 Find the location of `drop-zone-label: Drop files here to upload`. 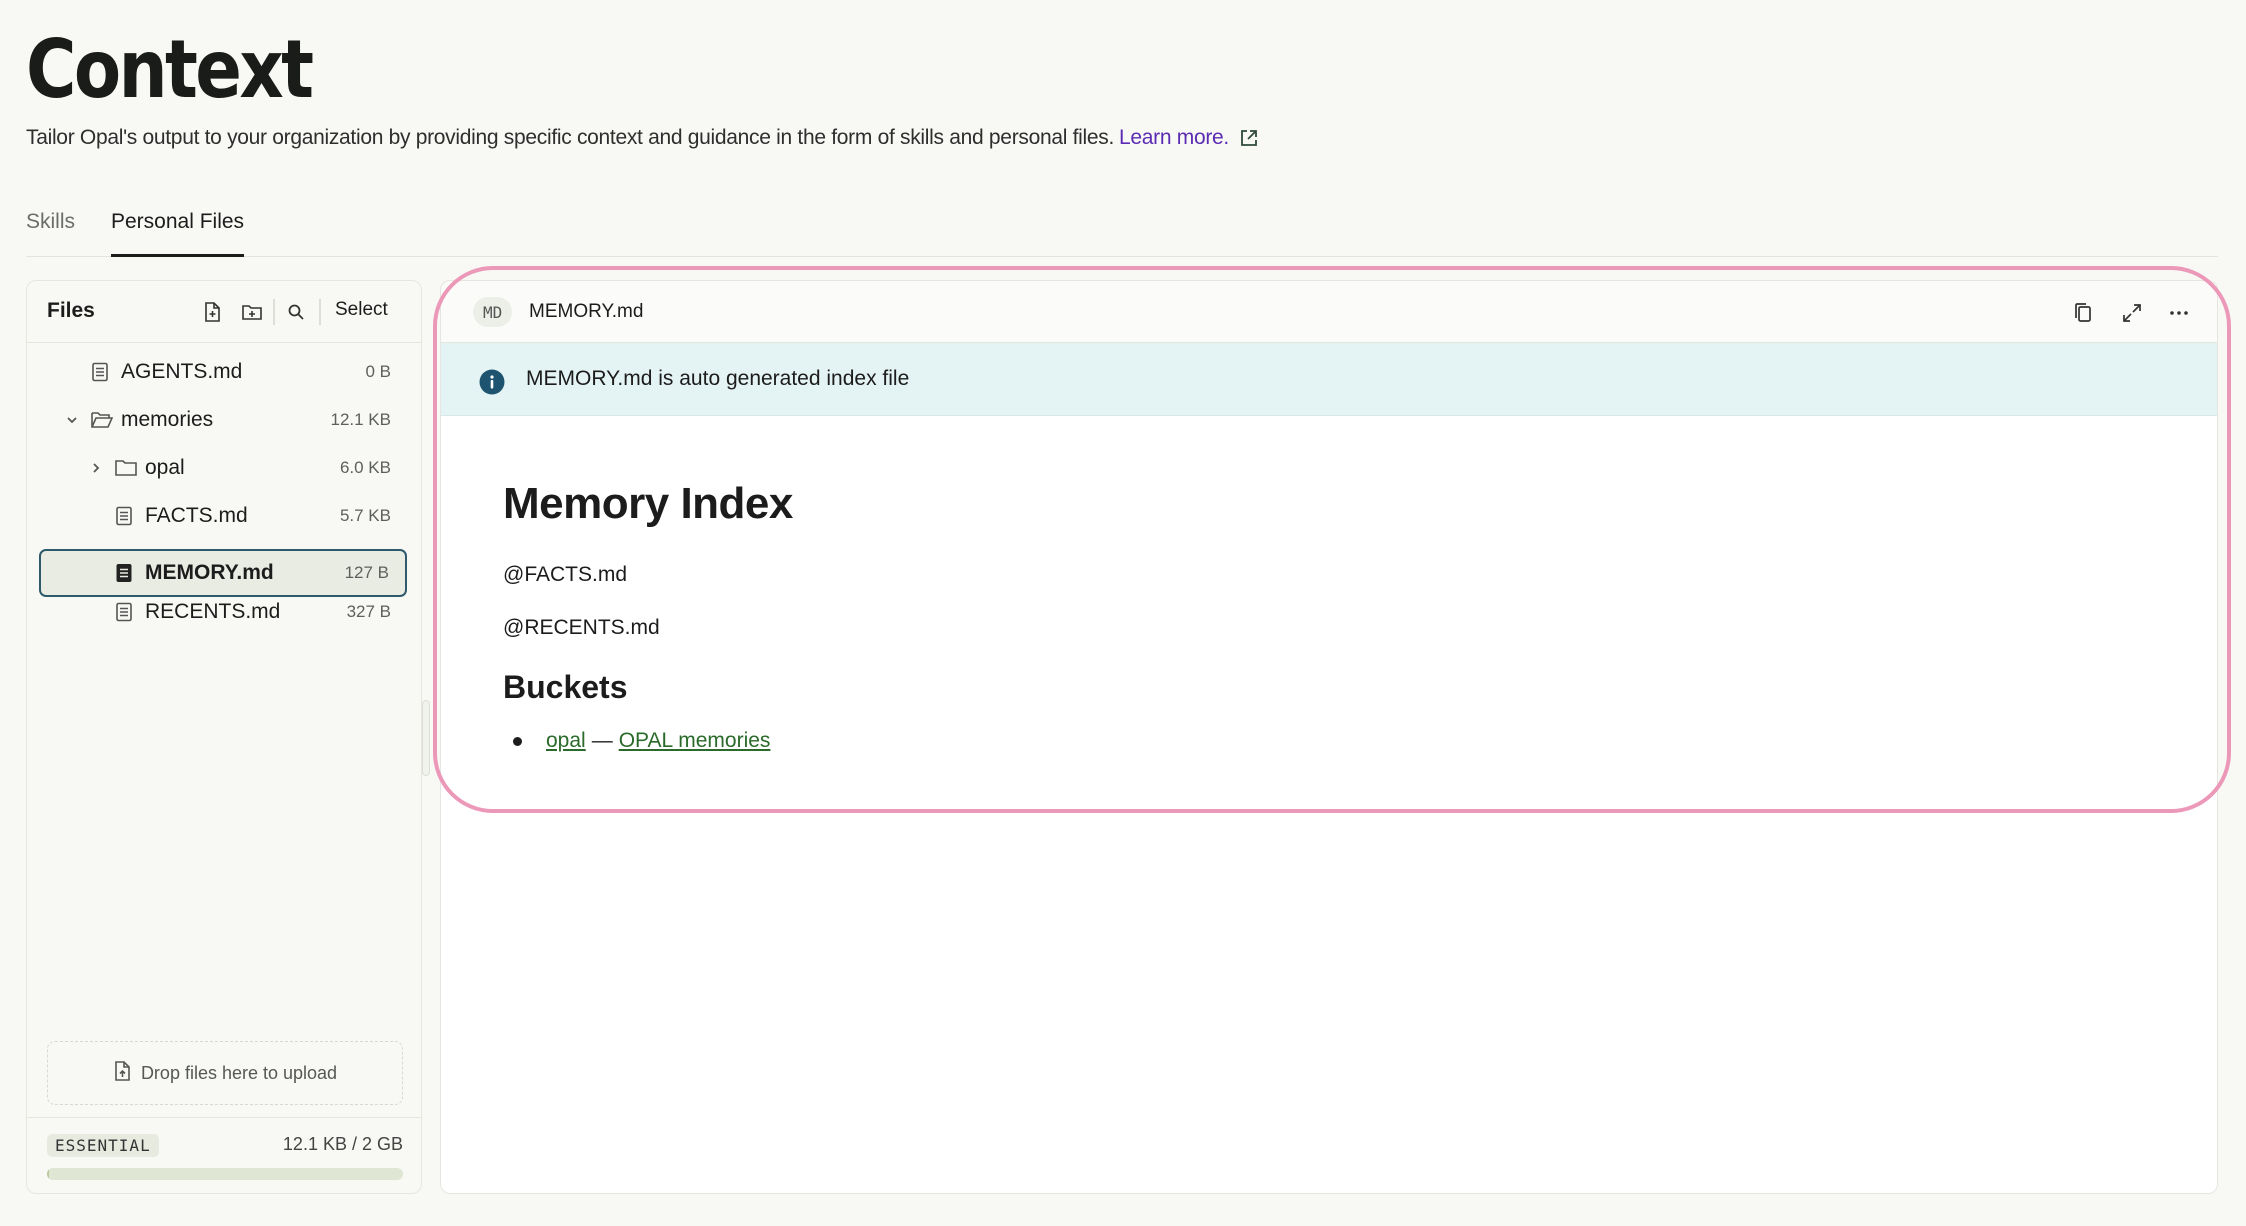

drop-zone-label: Drop files here to upload is located at coordinates (239, 1072).